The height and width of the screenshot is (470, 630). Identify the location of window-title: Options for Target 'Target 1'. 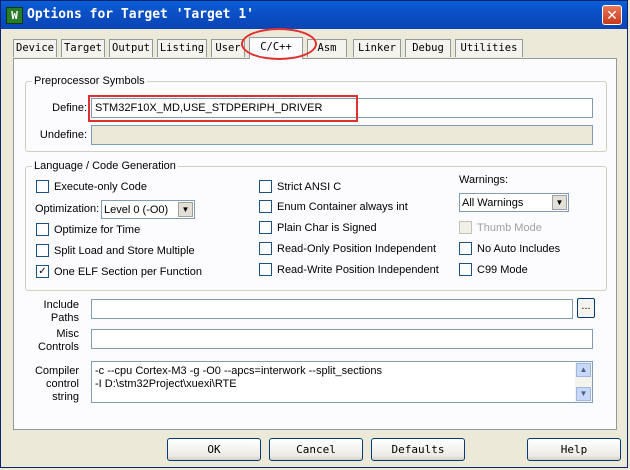
(140, 14).